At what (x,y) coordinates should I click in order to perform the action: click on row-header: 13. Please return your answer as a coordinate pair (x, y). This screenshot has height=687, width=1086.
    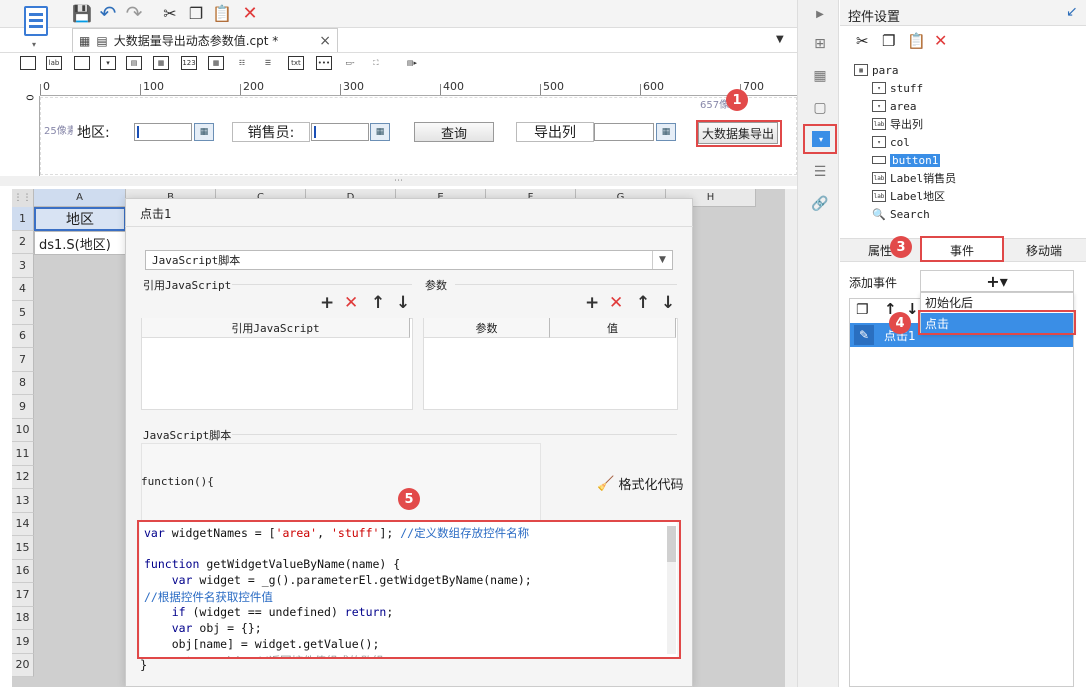
    Looking at the image, I should click on (23, 501).